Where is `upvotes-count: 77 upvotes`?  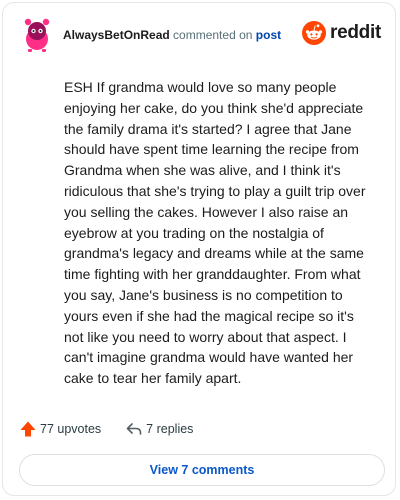
upvotes-count: 77 upvotes is located at coordinates (71, 429).